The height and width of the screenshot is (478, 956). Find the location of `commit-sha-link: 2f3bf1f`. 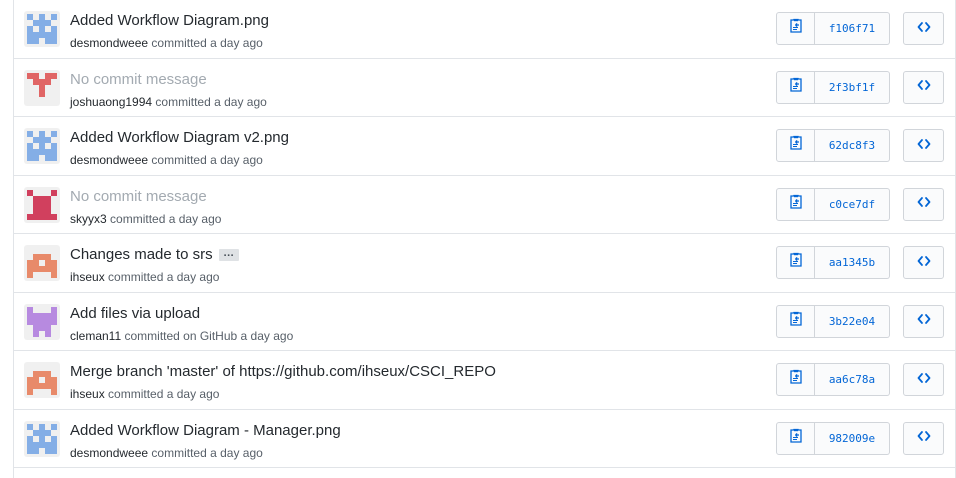

commit-sha-link: 2f3bf1f is located at coordinates (852, 87).